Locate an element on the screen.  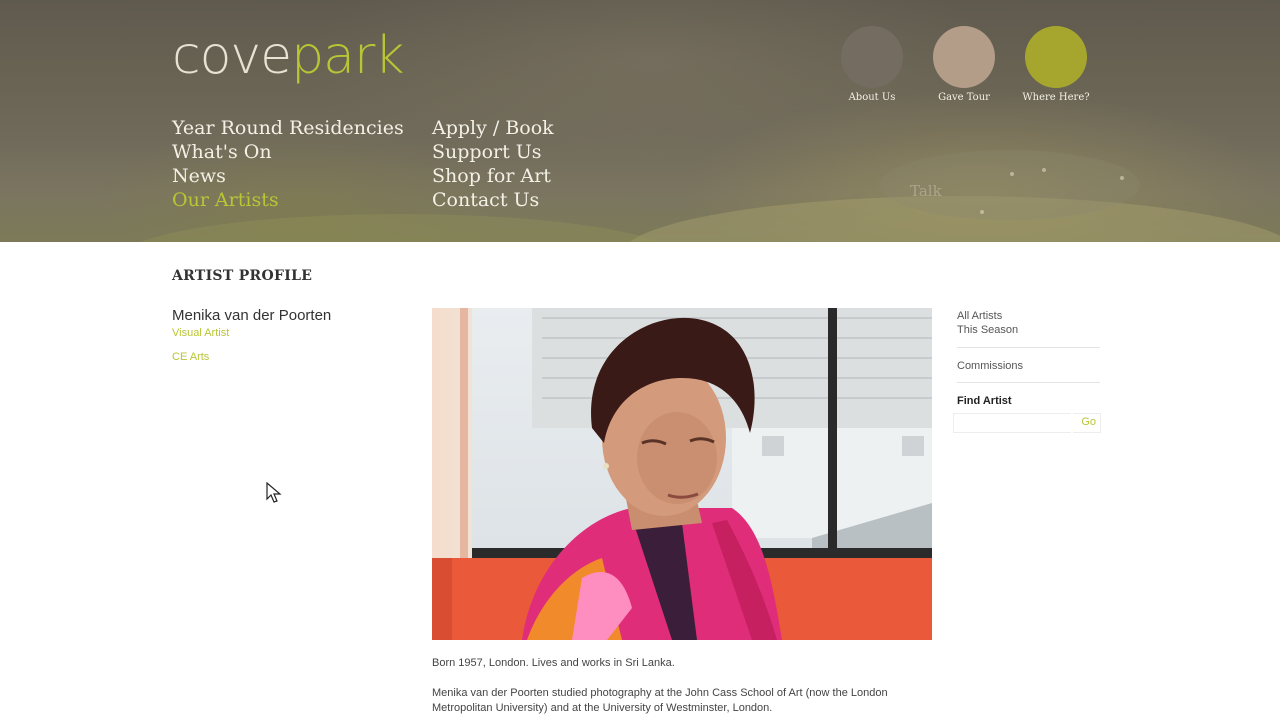
find-artist-heading: Find Artist is located at coordinates (984, 401).